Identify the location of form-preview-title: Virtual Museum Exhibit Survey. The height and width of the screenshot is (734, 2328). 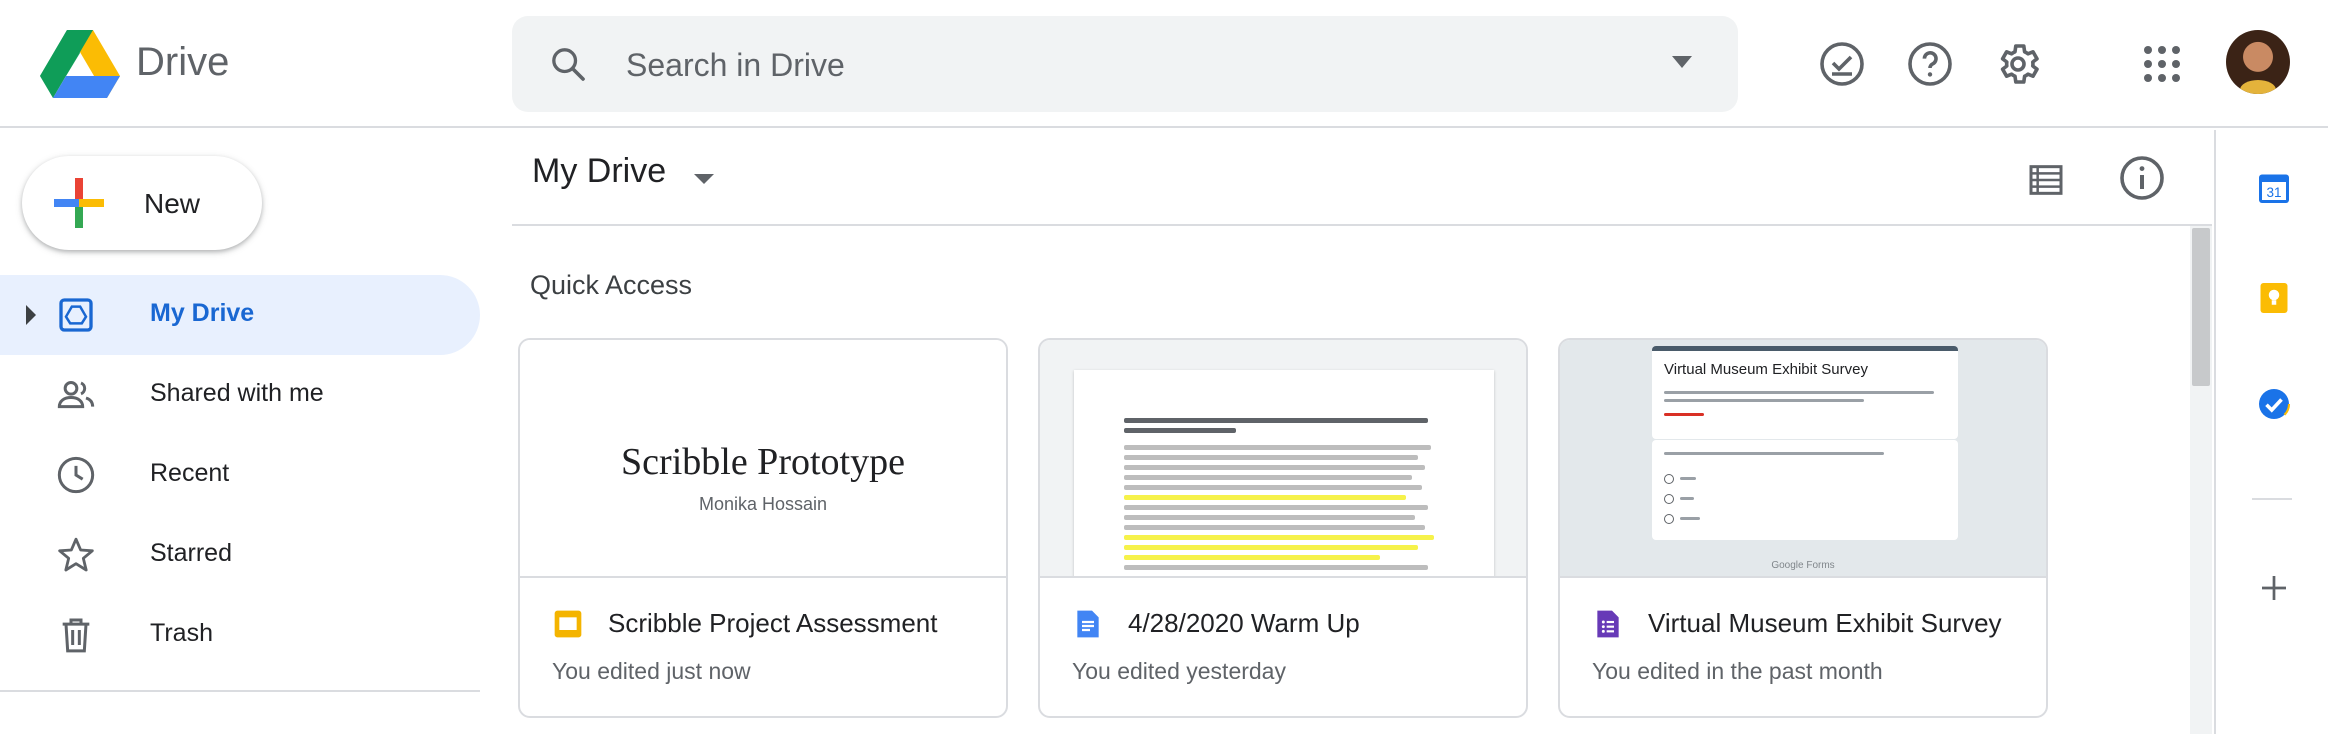
(1766, 369).